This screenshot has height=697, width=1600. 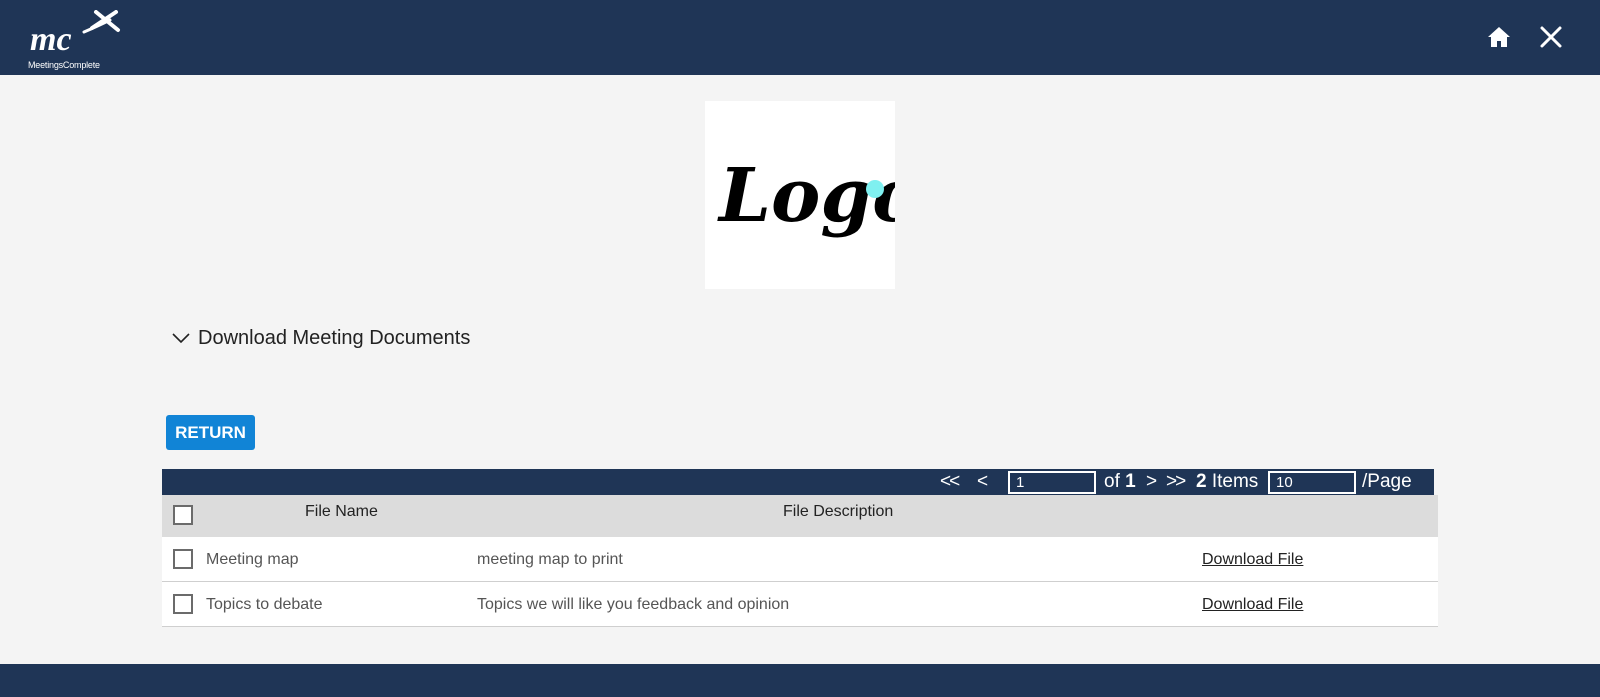 What do you see at coordinates (1235, 481) in the screenshot?
I see `items-label: Items` at bounding box center [1235, 481].